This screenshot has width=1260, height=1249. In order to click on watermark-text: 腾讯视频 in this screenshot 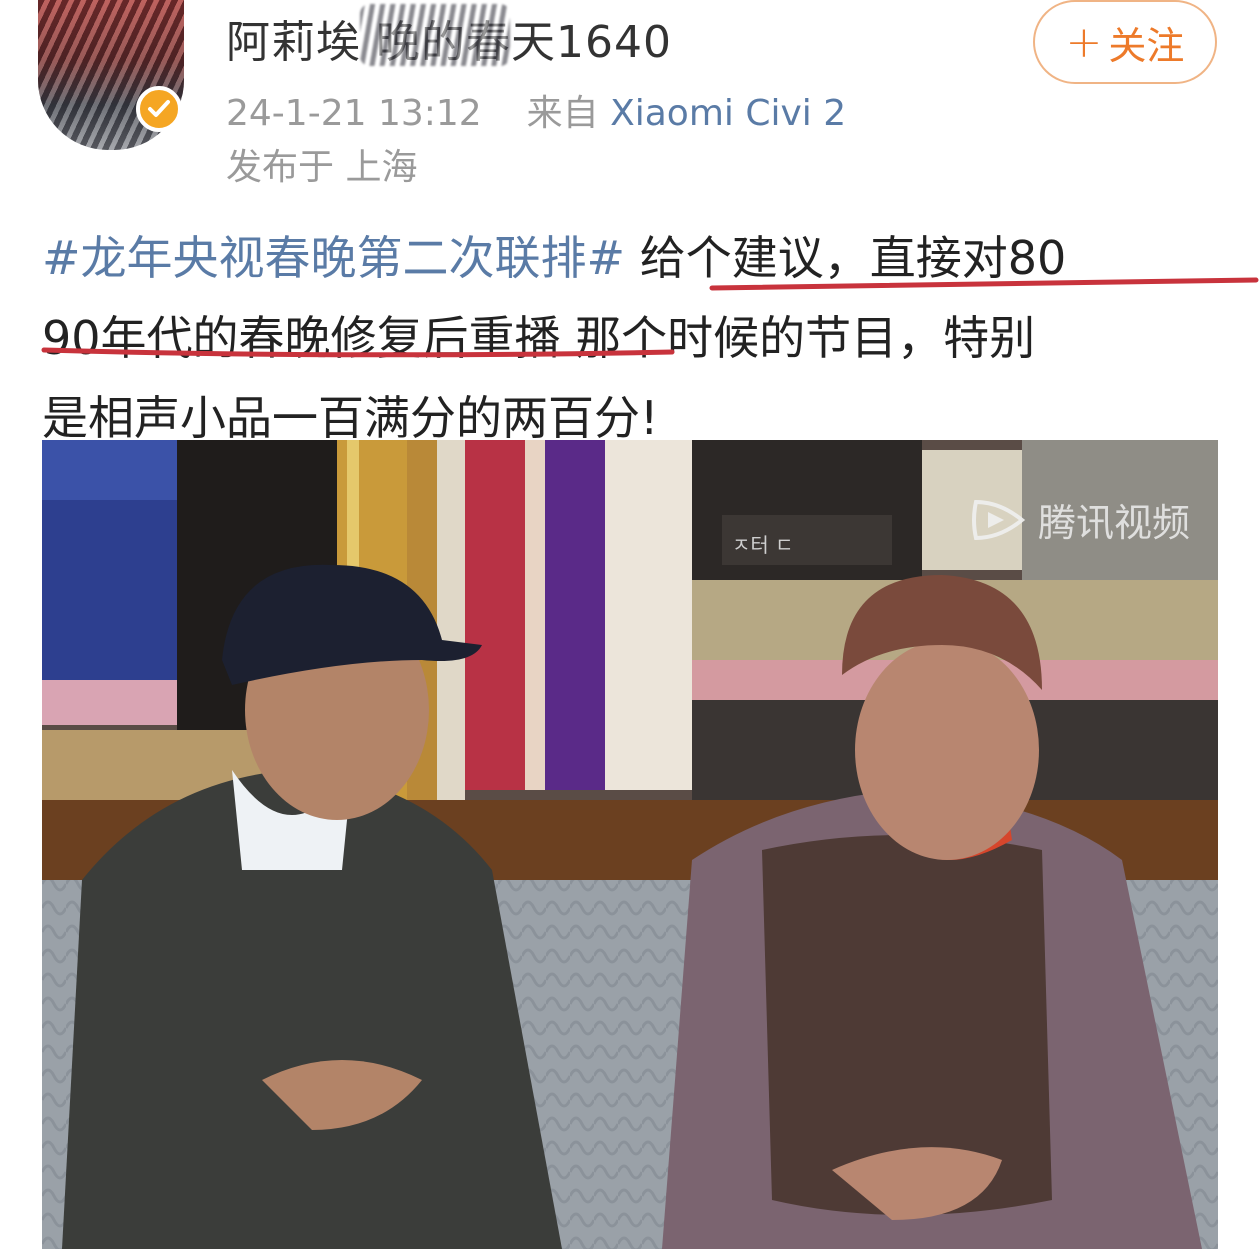, I will do `click(1113, 523)`.